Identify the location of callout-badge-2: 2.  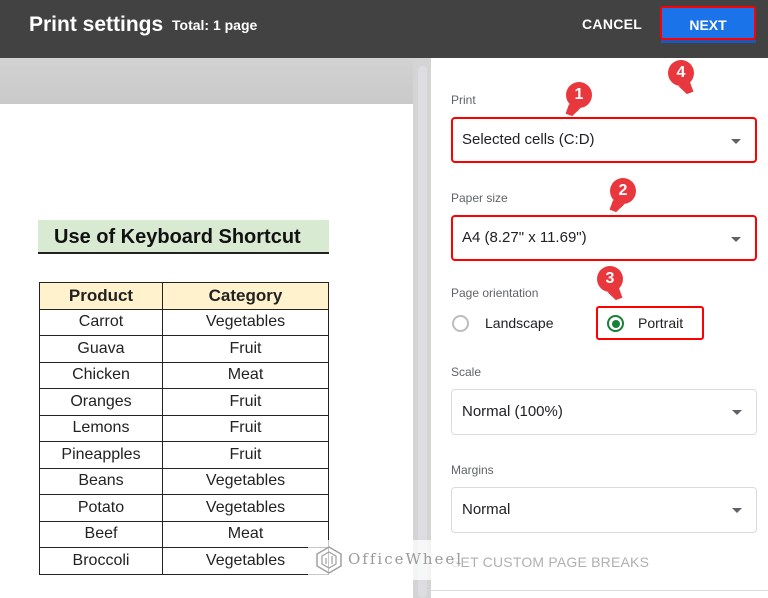
(623, 191).